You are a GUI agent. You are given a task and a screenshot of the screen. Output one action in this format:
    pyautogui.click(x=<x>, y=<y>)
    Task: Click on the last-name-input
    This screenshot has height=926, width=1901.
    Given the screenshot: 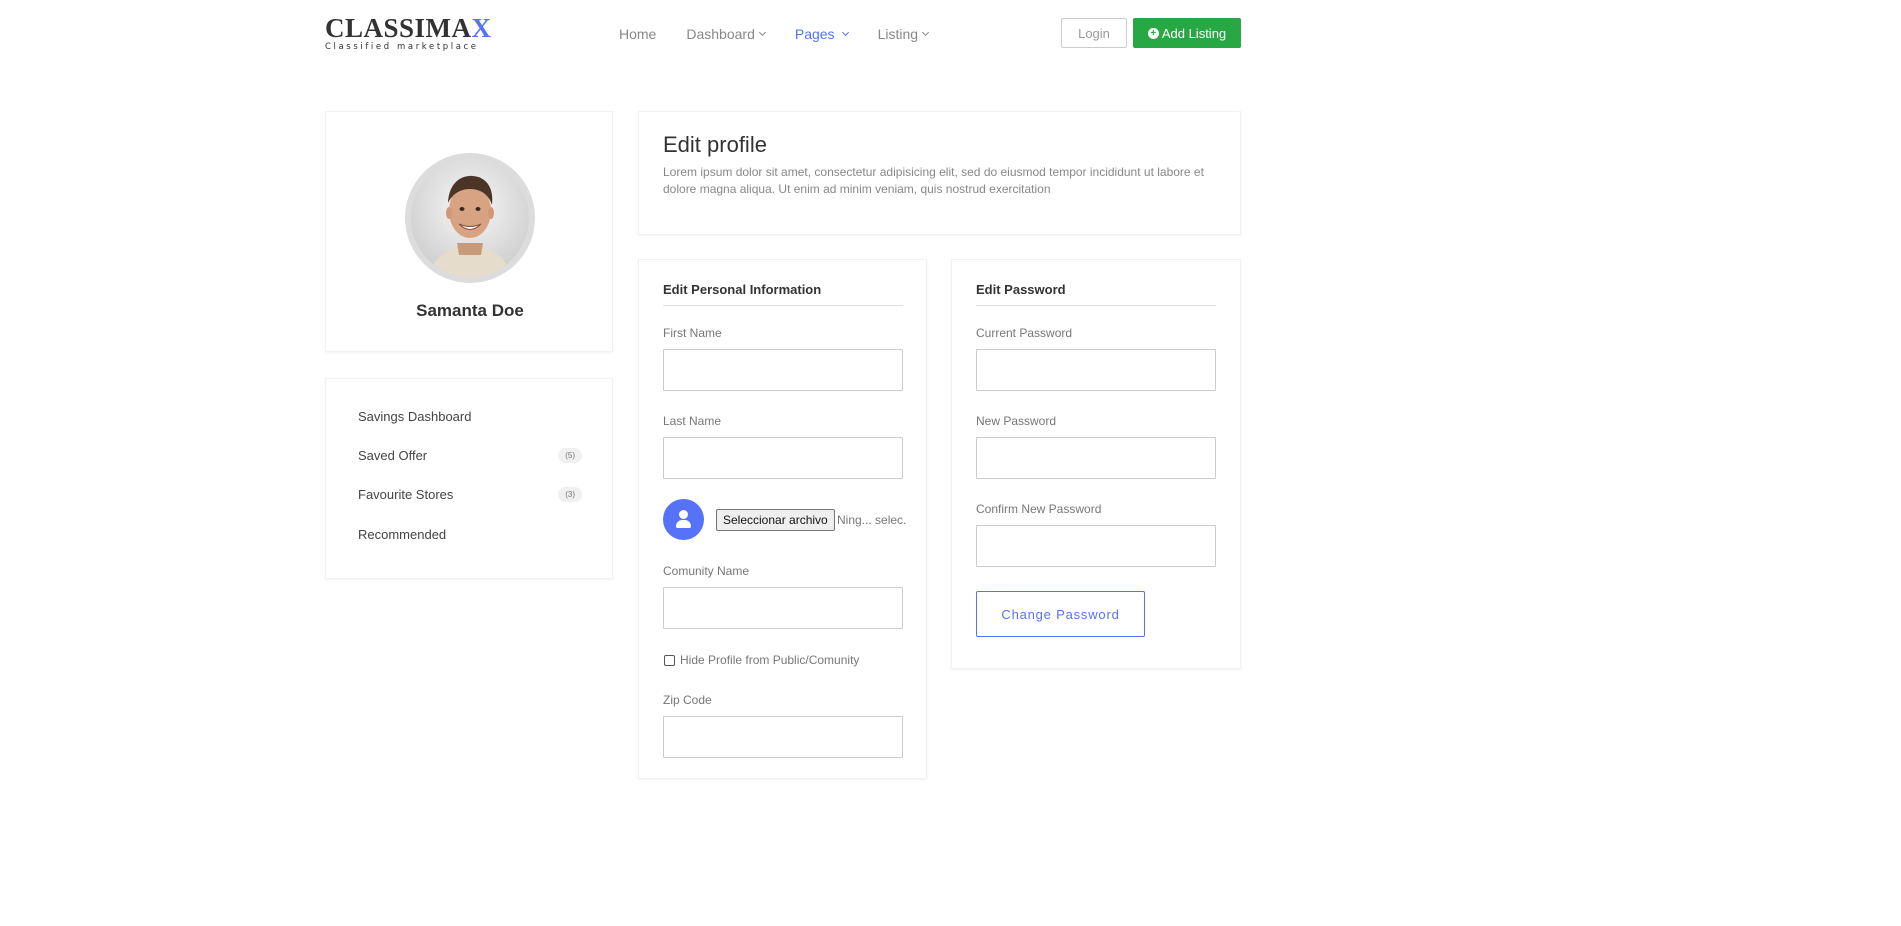 What is the action you would take?
    pyautogui.click(x=783, y=458)
    